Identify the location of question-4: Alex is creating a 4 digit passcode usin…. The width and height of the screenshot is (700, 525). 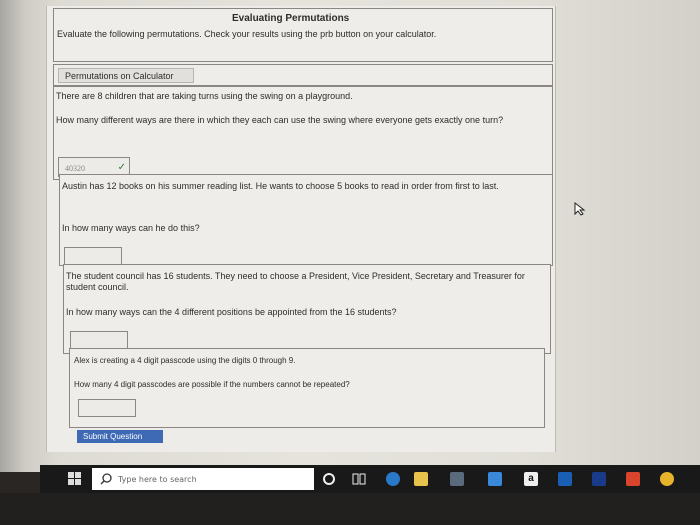
(307, 388).